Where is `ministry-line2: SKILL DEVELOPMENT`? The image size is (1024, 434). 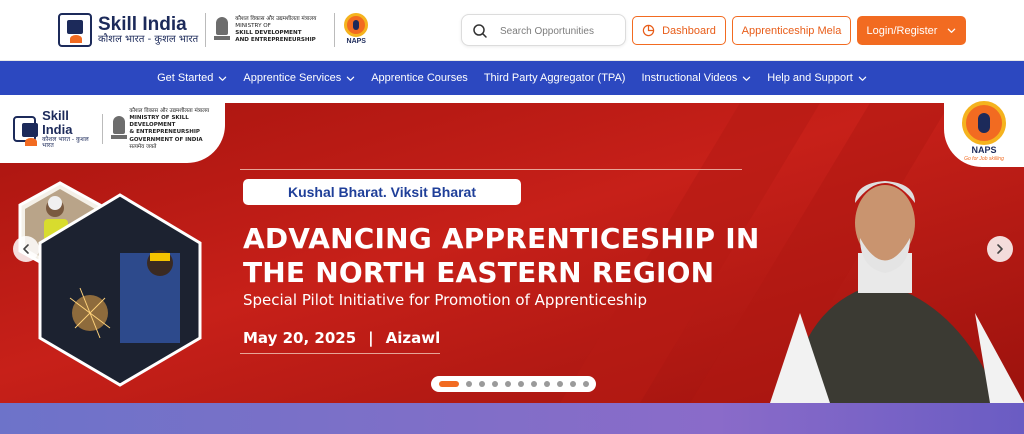
ministry-line2: SKILL DEVELOPMENT is located at coordinates (281, 33).